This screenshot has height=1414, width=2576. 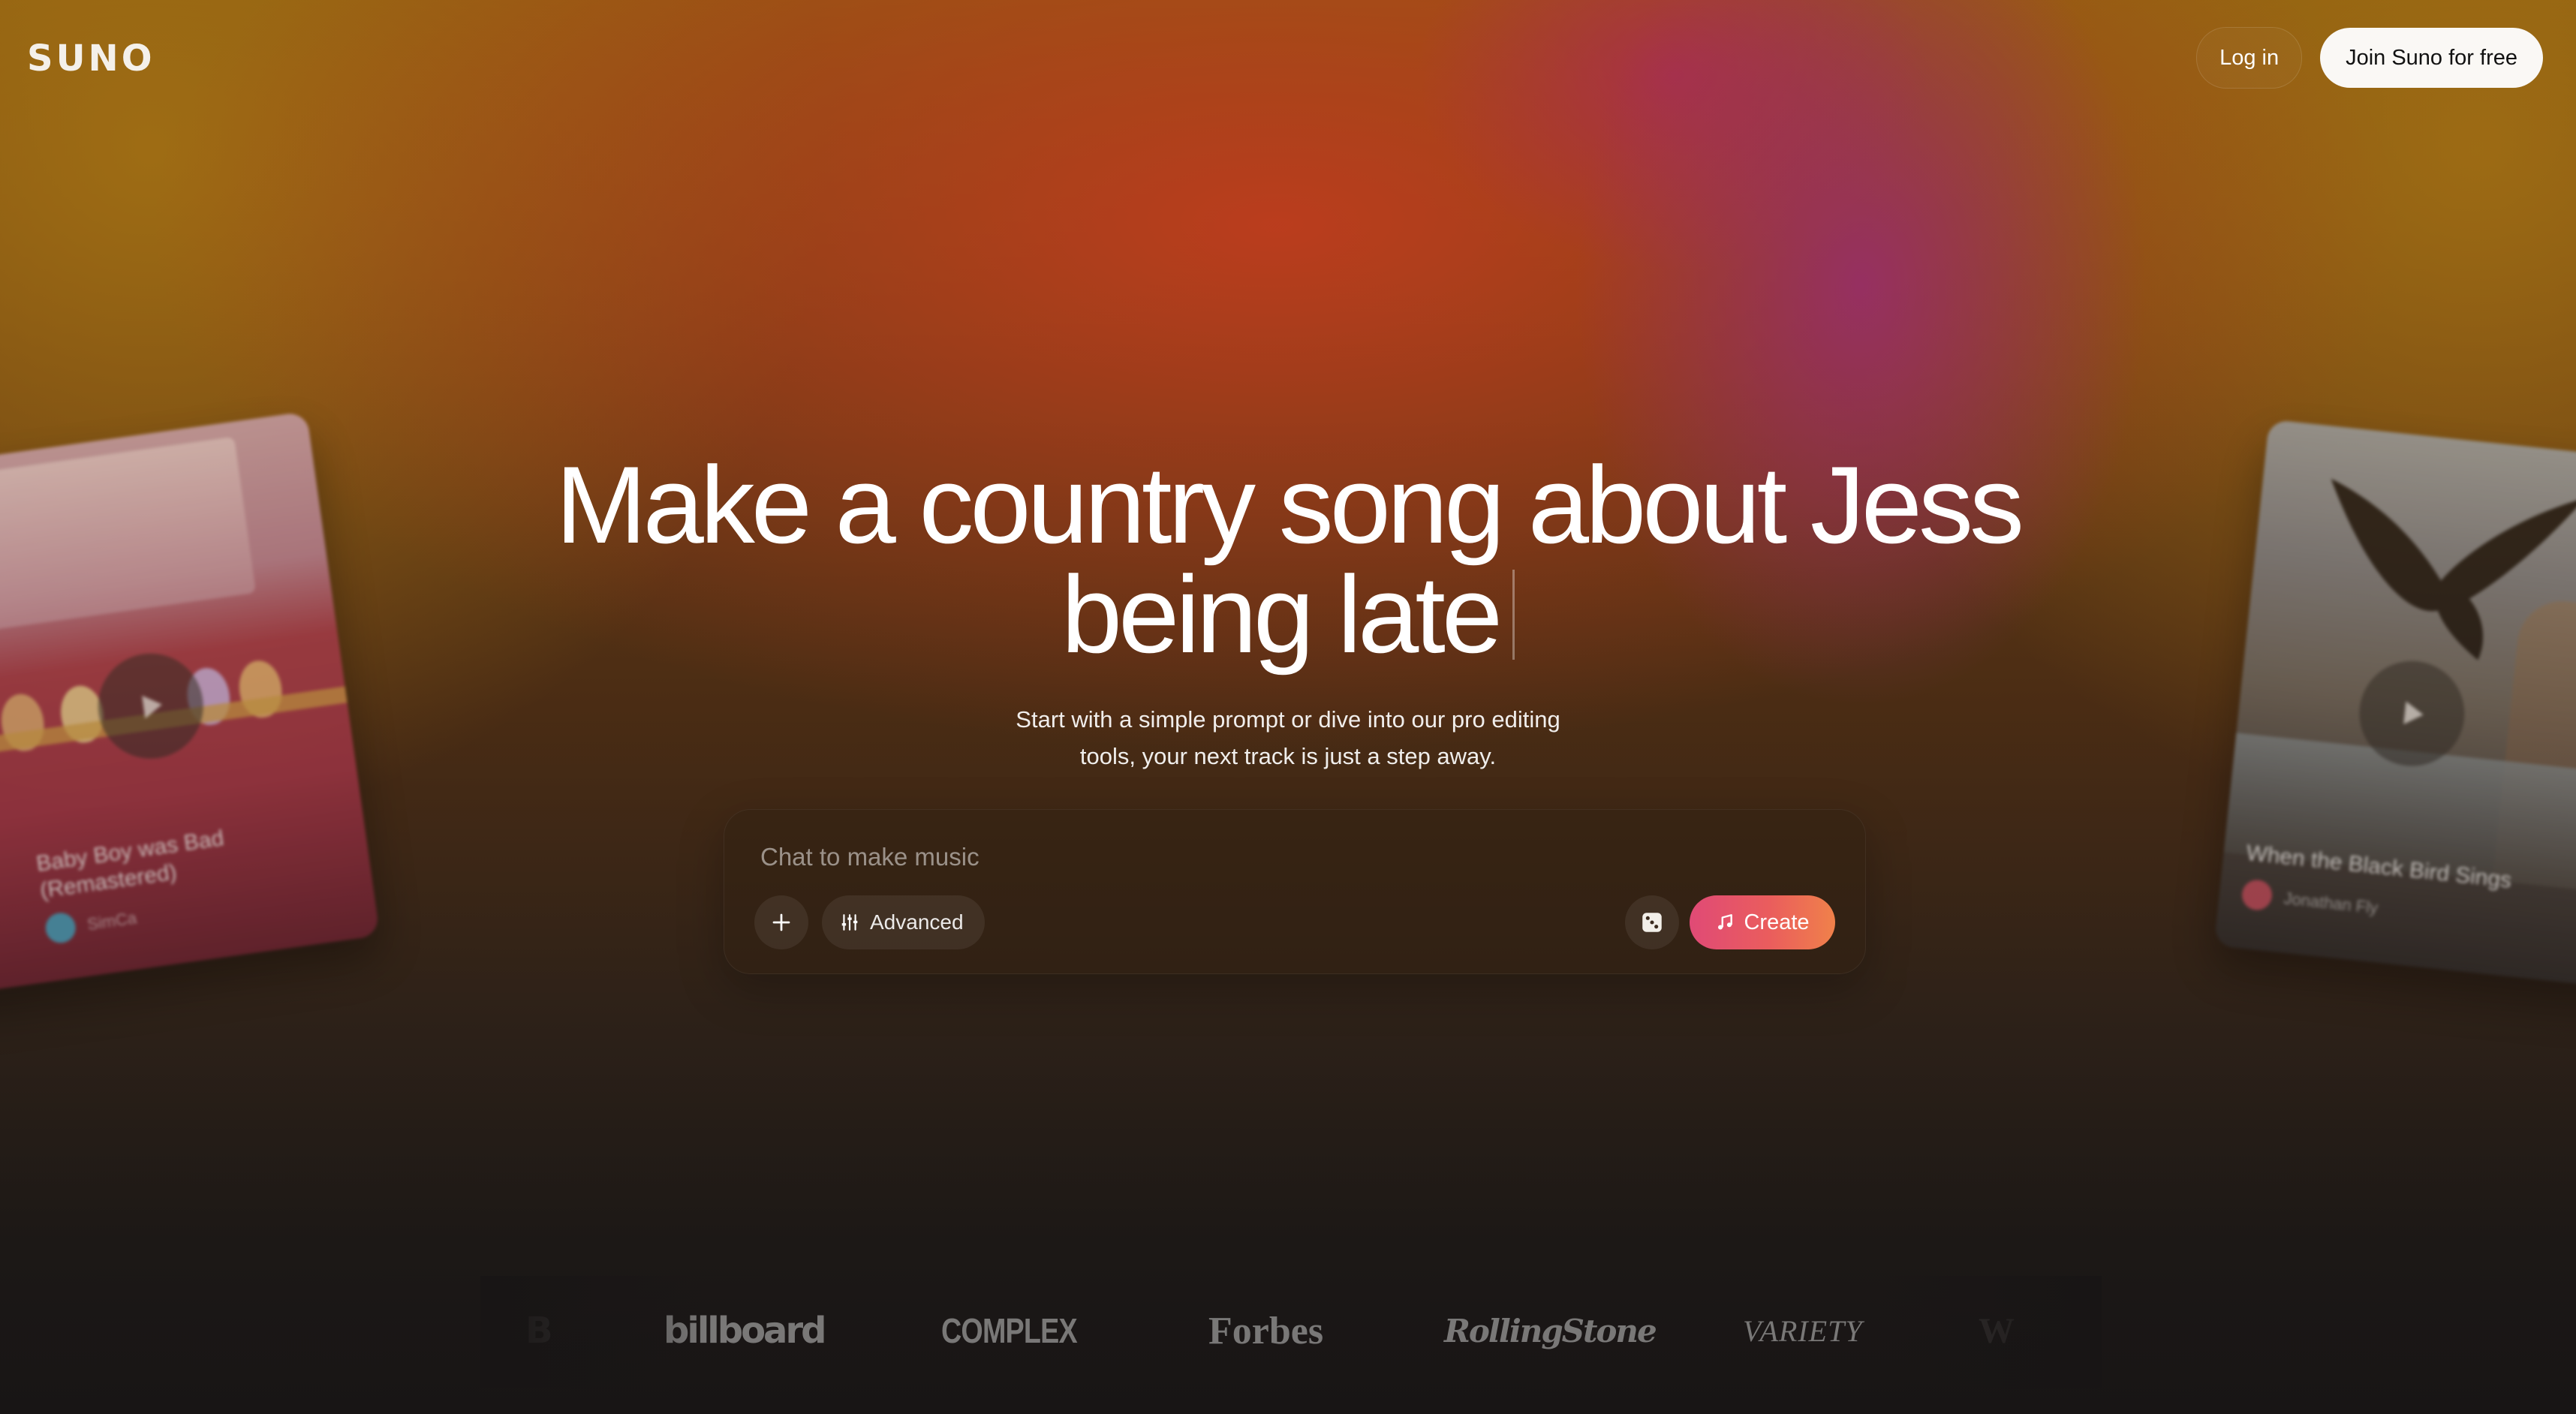 I want to click on header-actions: Log in Join Suno for free, so click(x=2369, y=58).